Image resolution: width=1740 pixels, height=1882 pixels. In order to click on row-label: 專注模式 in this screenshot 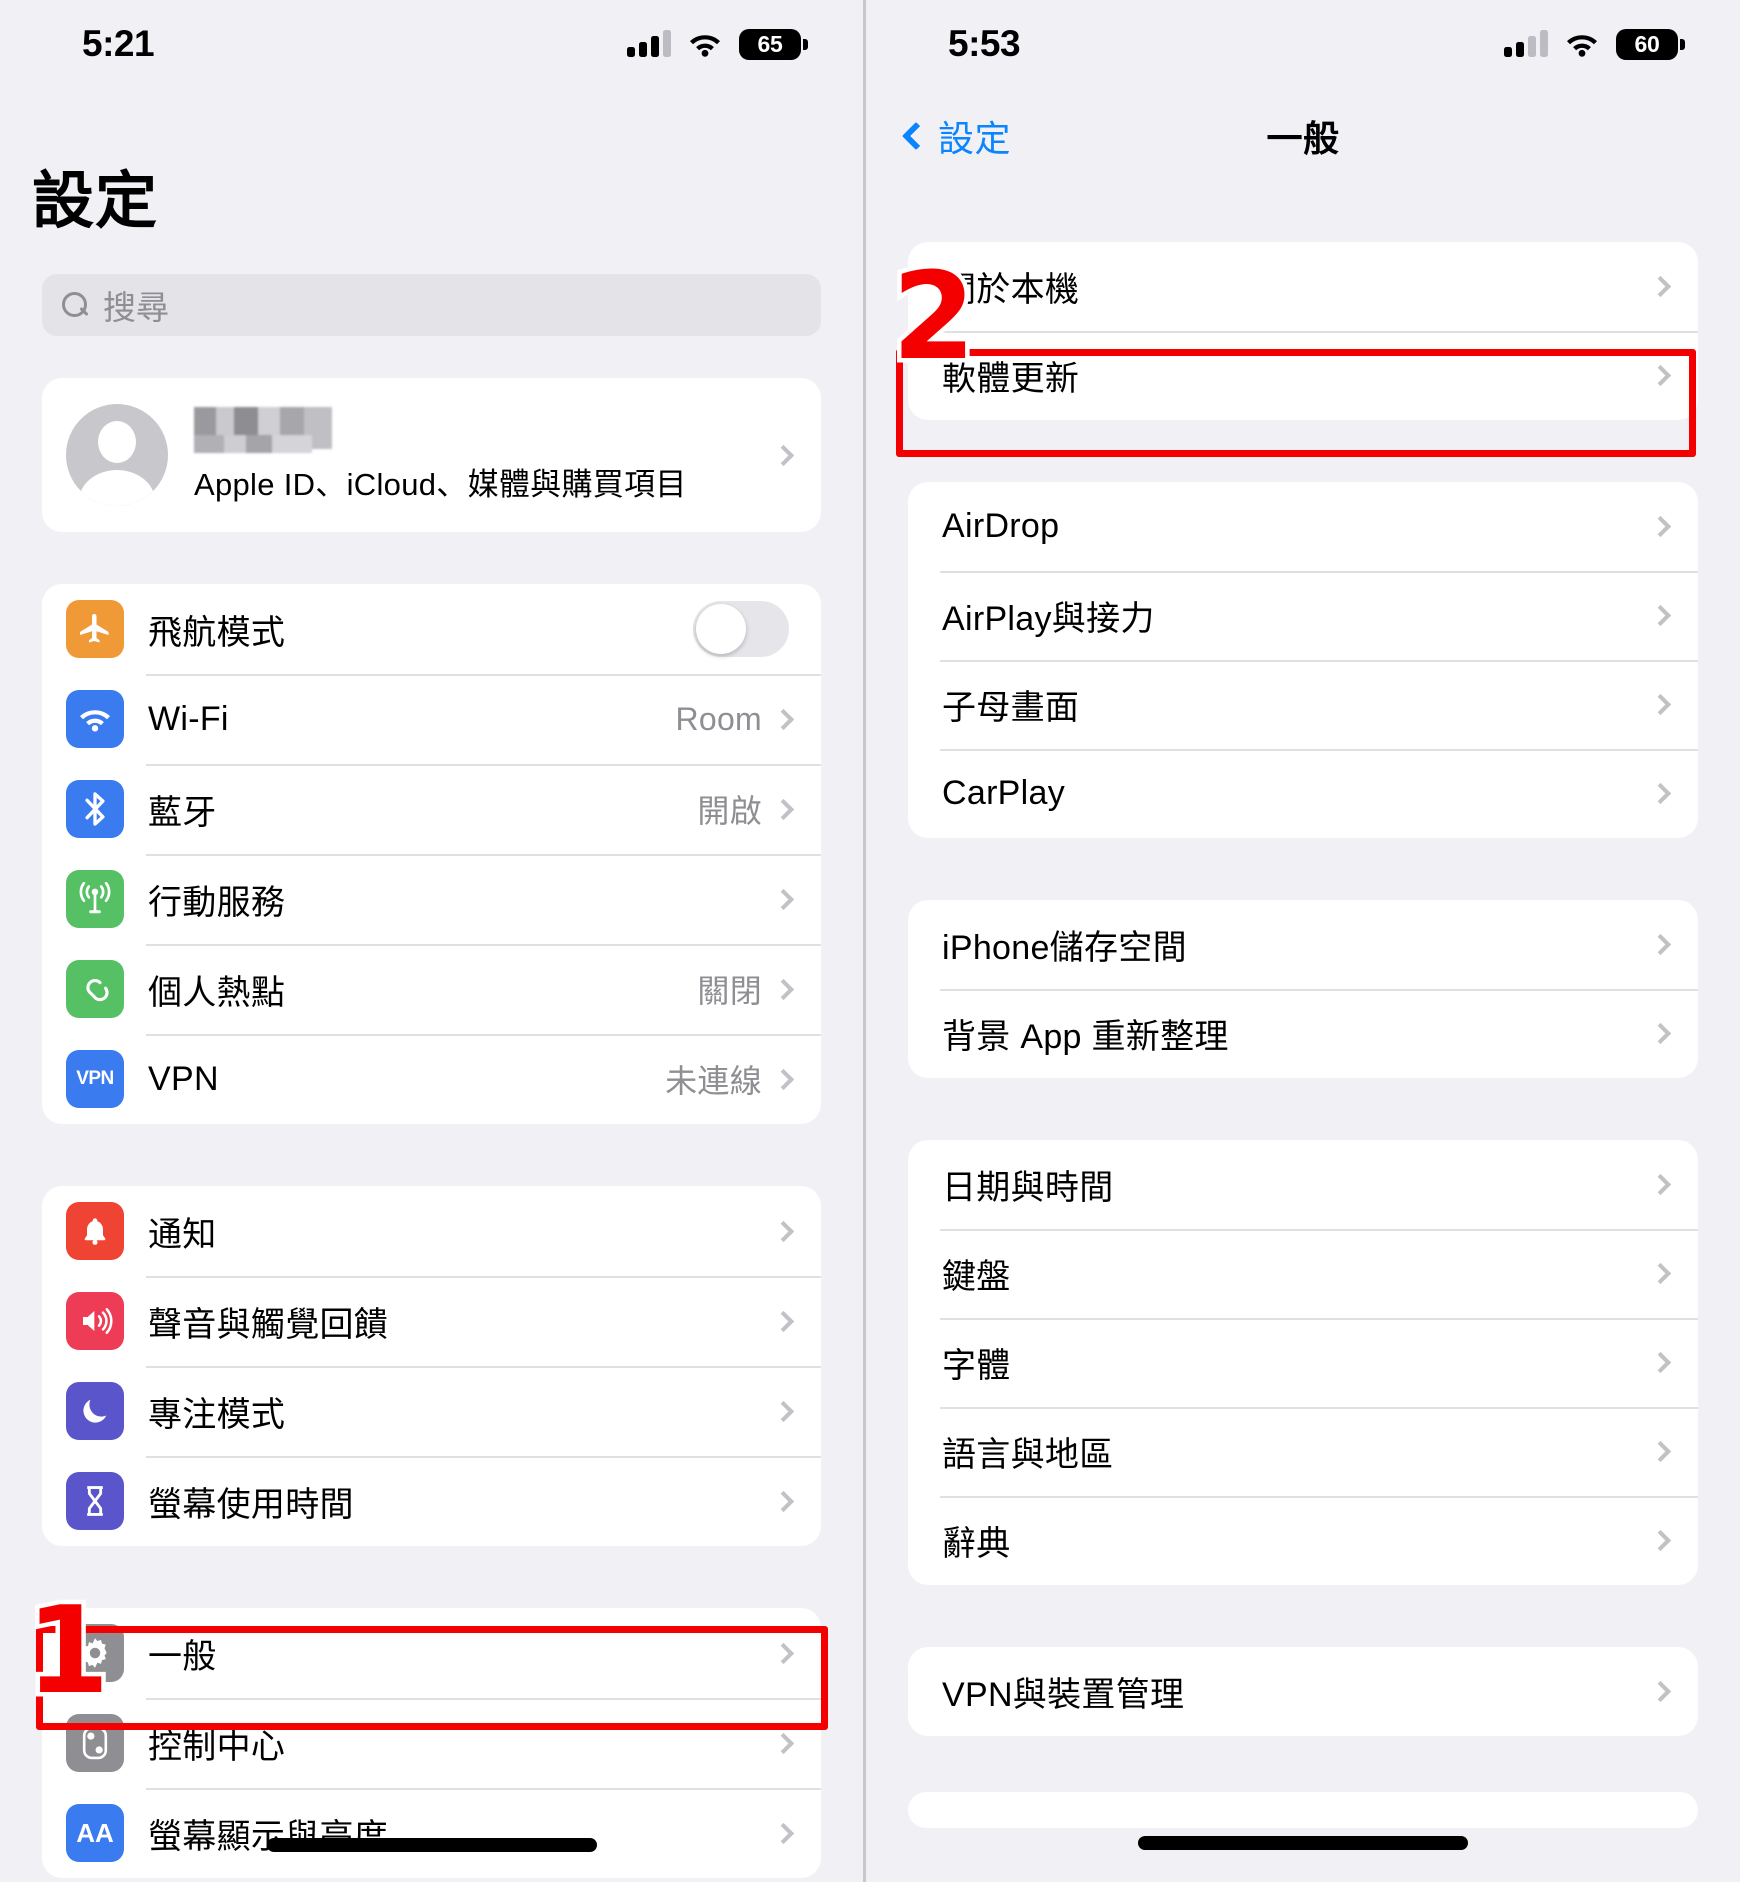, I will do `click(217, 1414)`.